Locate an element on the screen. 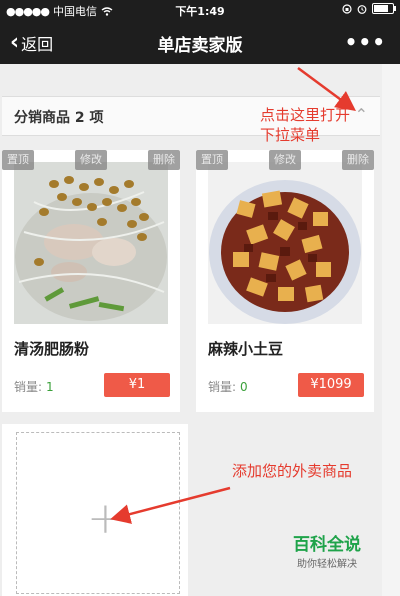 The width and height of the screenshot is (400, 596). page-title: 单店卖家版 is located at coordinates (200, 46).